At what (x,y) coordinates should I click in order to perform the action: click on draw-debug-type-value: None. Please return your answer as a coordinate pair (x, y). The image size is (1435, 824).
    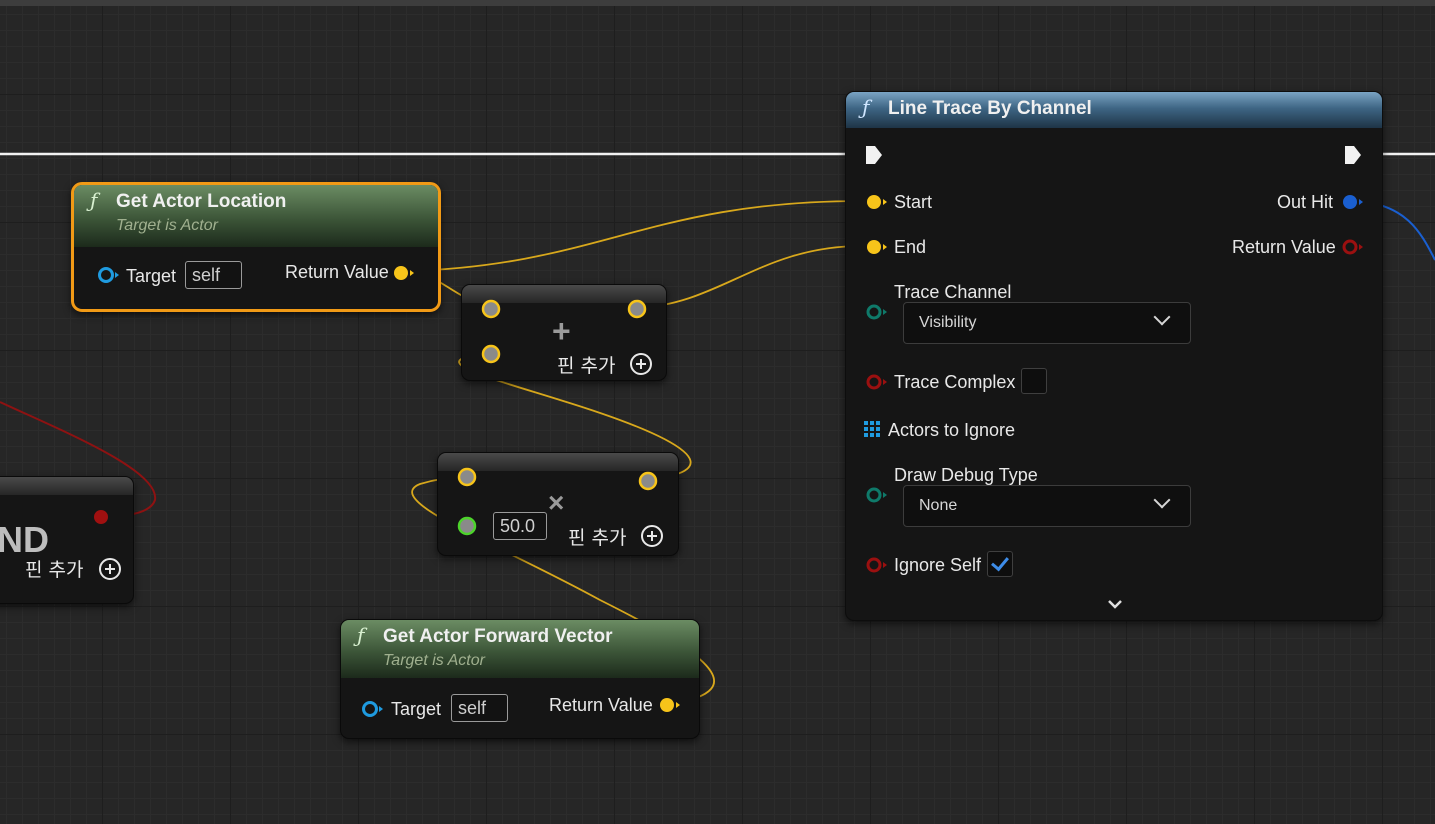
    Looking at the image, I should click on (938, 505).